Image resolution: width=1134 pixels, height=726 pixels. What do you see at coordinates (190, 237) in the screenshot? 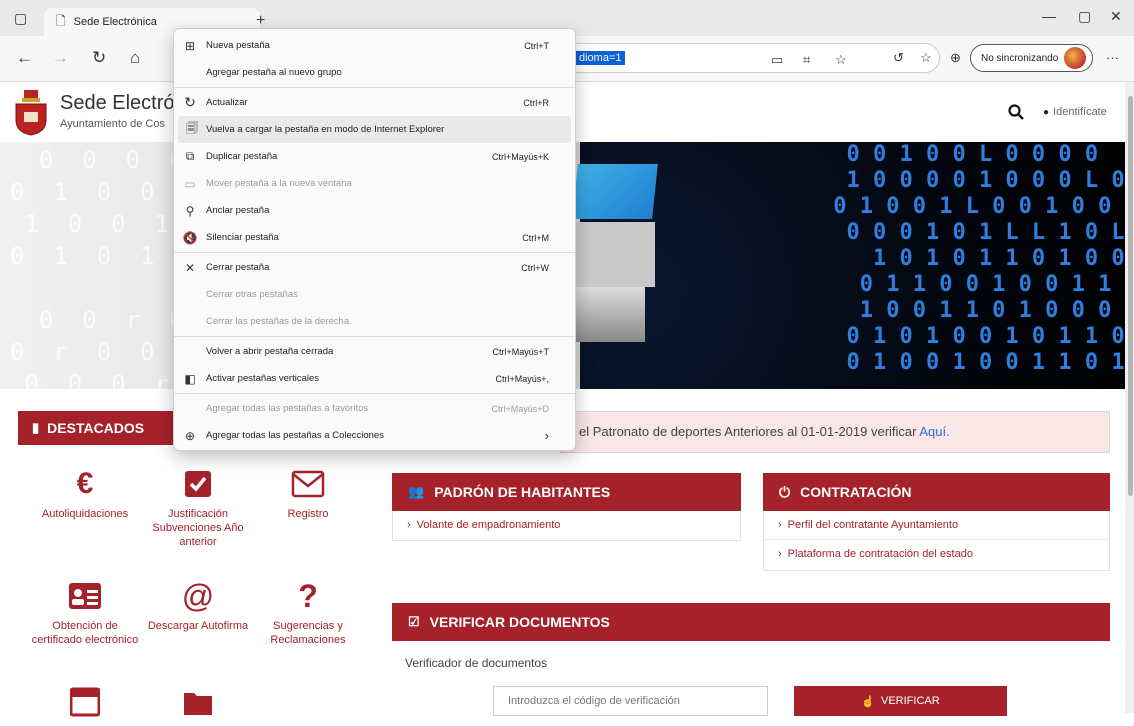
I see `mute-icon: 🔇` at bounding box center [190, 237].